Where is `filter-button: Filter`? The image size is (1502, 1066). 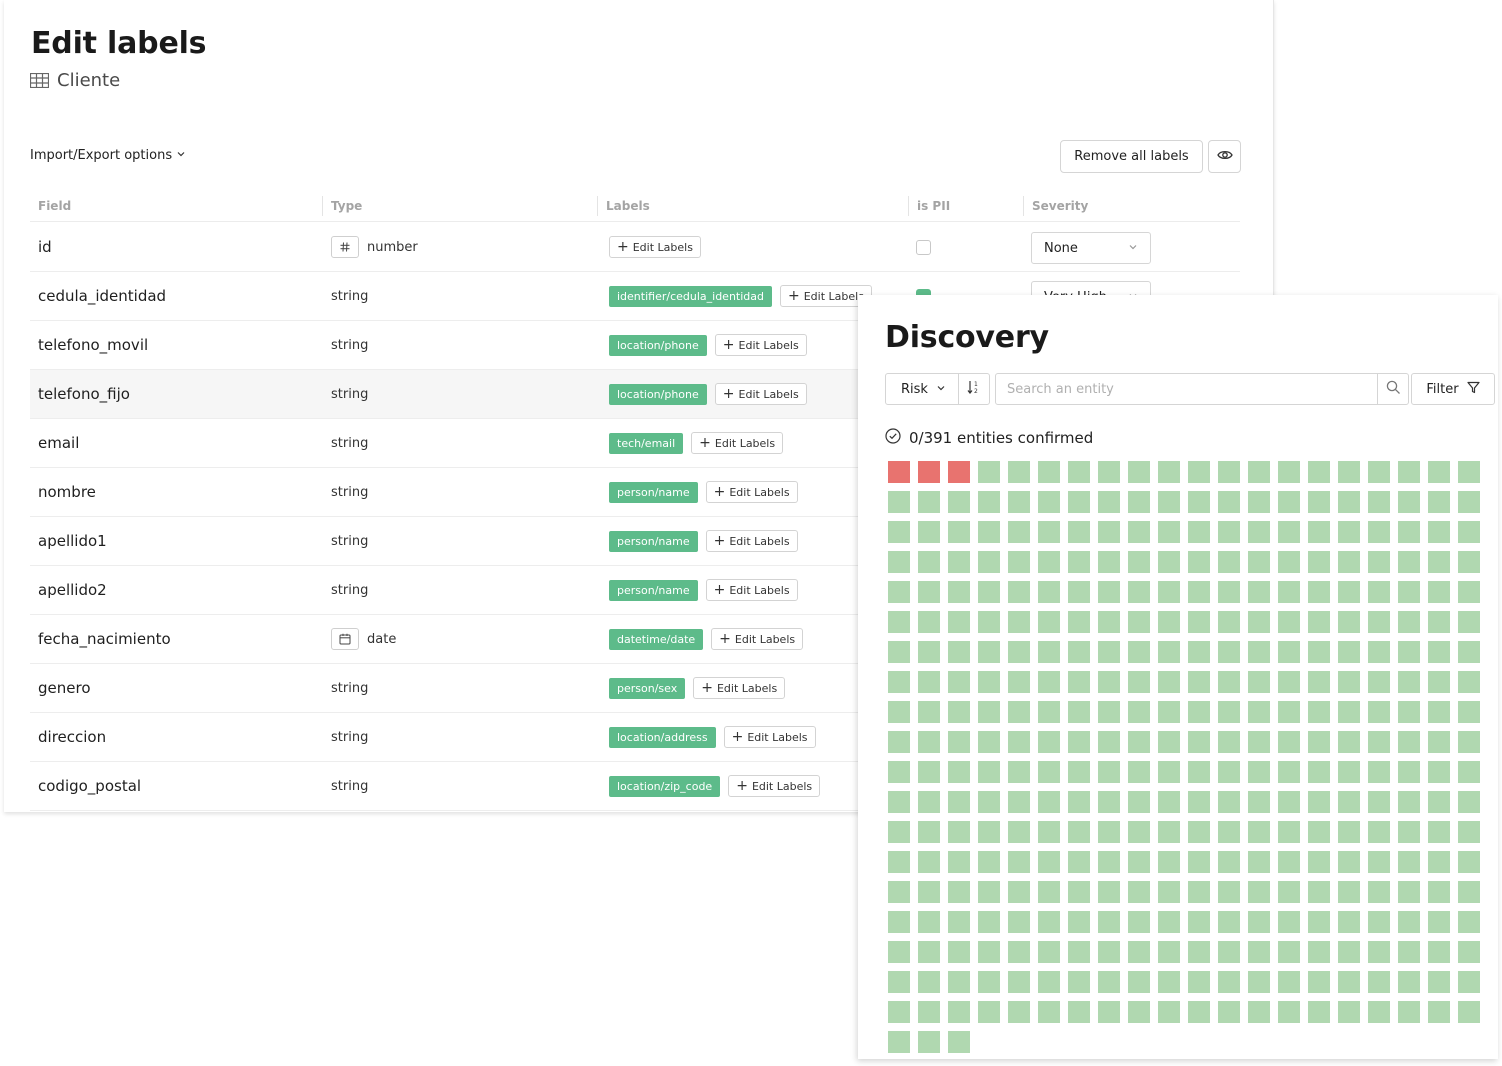 filter-button: Filter is located at coordinates (1453, 389).